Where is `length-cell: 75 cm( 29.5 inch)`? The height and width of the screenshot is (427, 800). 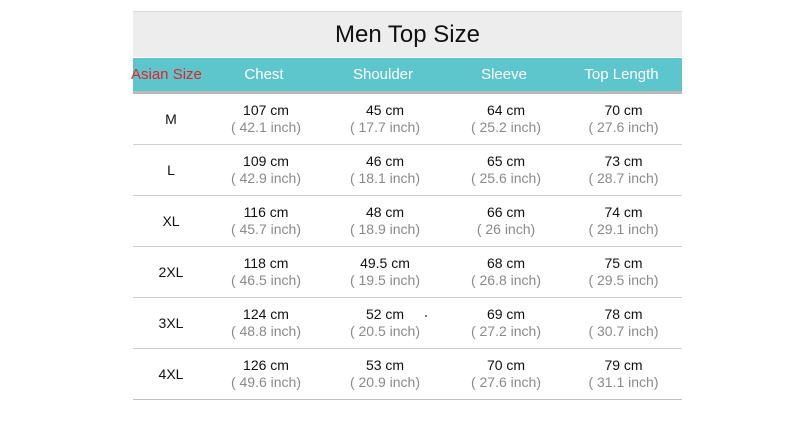
length-cell: 75 cm( 29.5 inch) is located at coordinates (623, 272).